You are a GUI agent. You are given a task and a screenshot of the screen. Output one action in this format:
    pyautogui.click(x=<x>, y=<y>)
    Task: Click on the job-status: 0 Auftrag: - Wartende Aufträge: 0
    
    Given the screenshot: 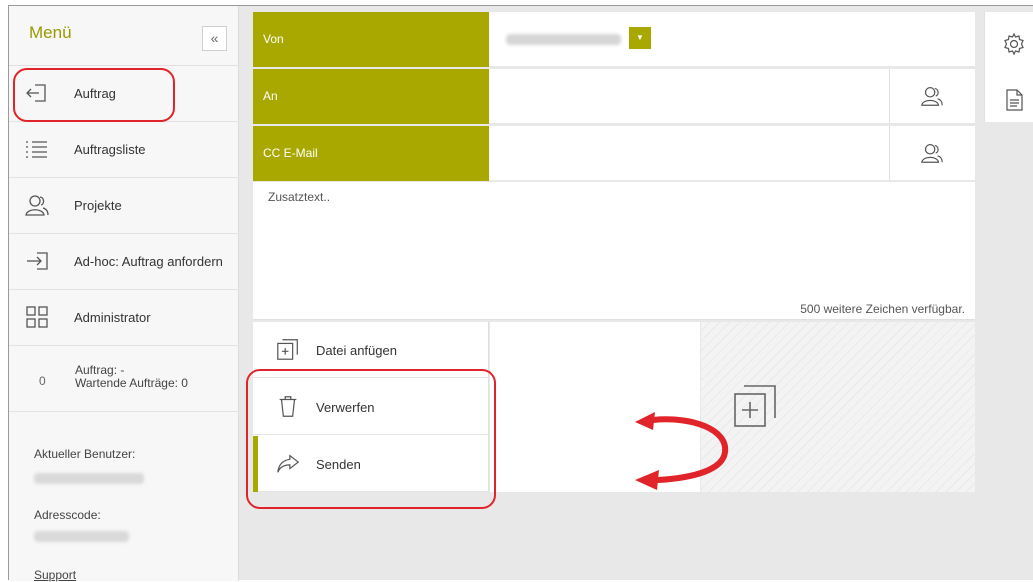 What is the action you would take?
    pyautogui.click(x=124, y=379)
    